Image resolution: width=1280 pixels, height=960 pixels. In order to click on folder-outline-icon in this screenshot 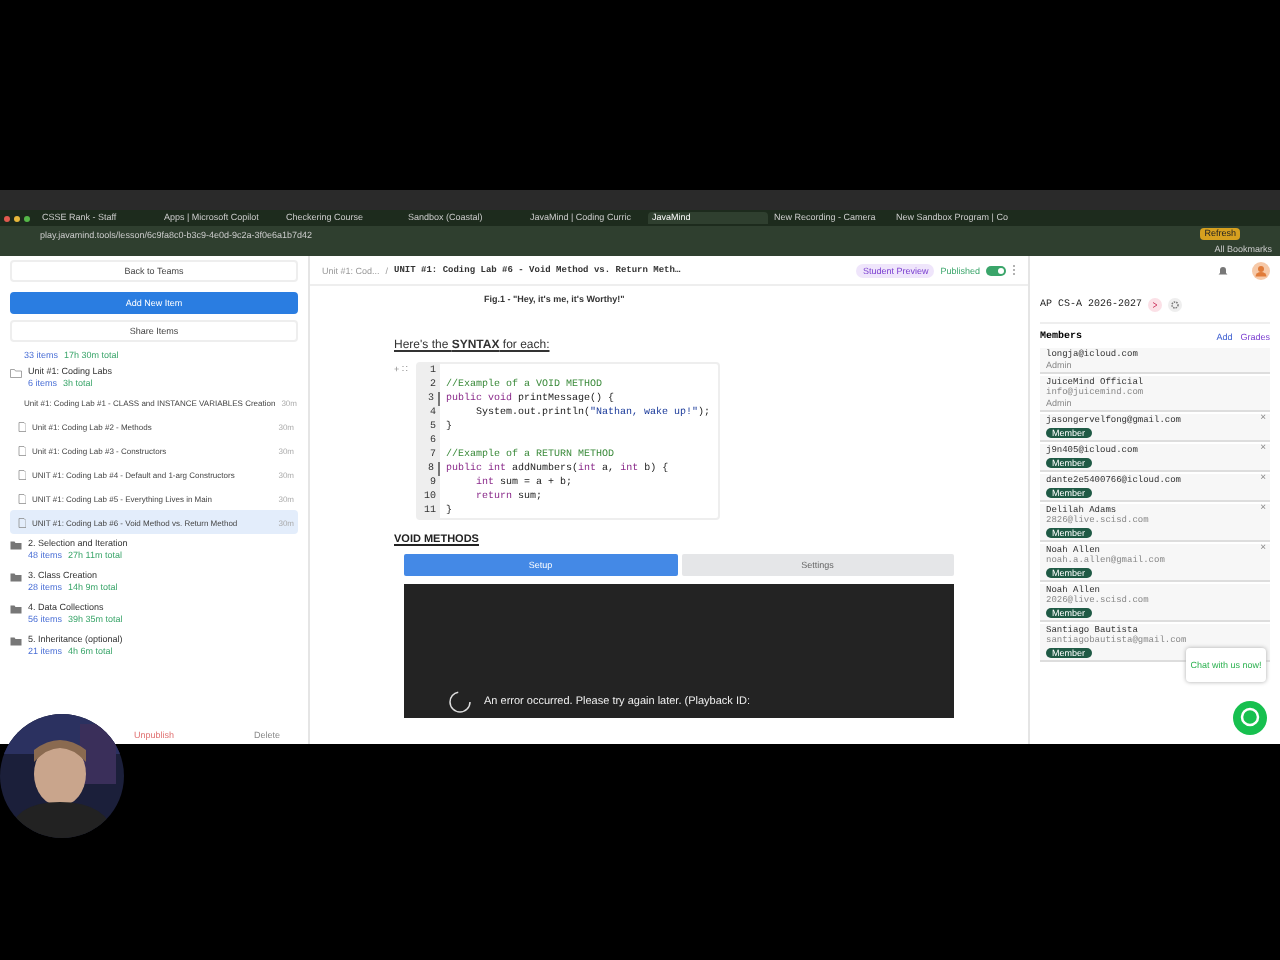, I will do `click(16, 373)`.